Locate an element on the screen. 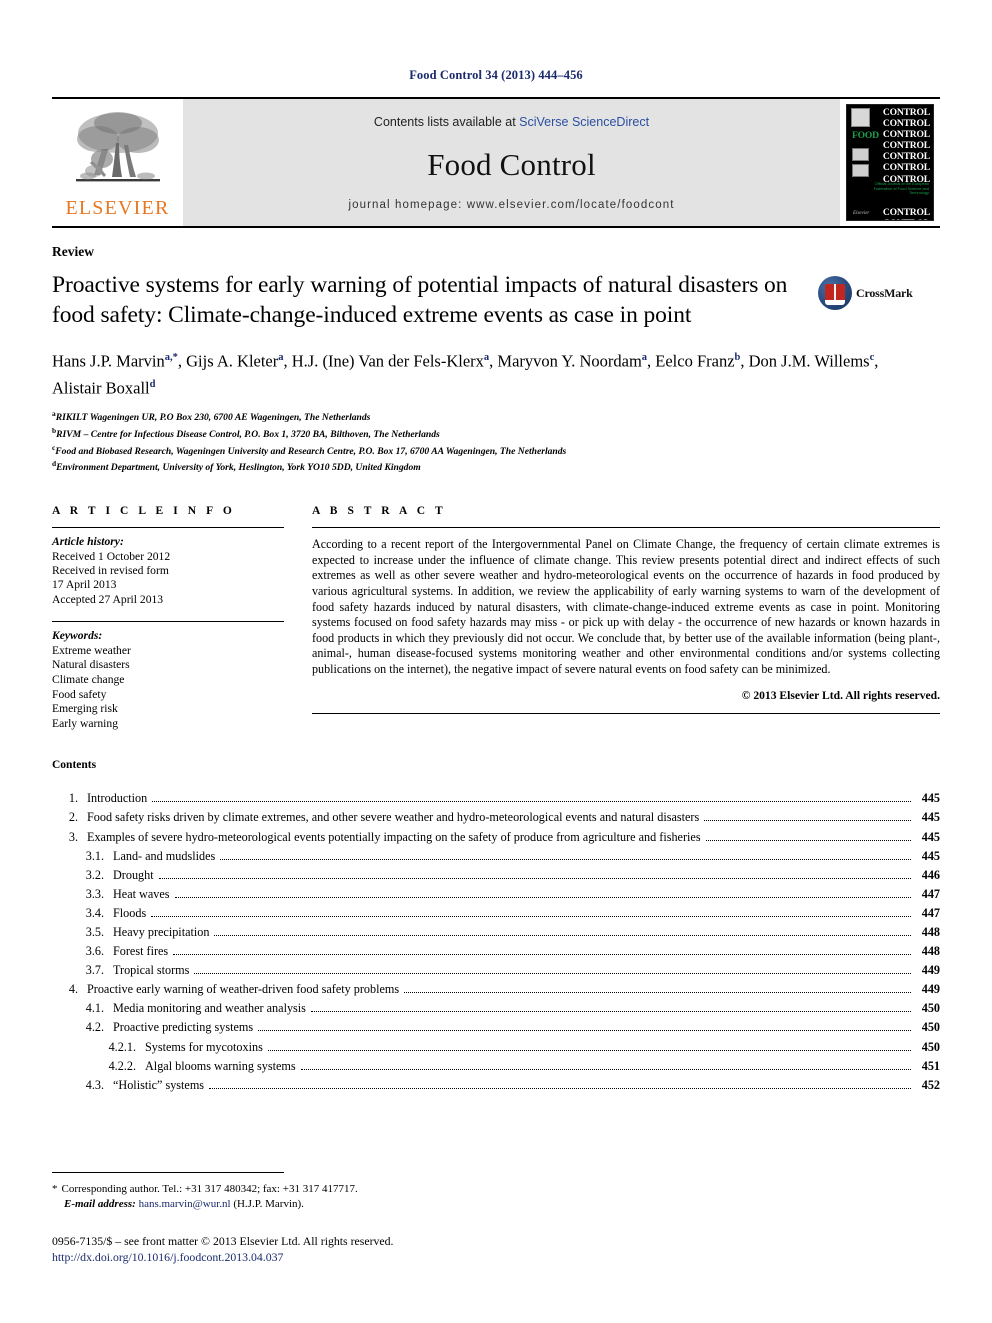 This screenshot has height=1323, width=992. email-link: hans.marvin@wur.nl is located at coordinates (185, 1204).